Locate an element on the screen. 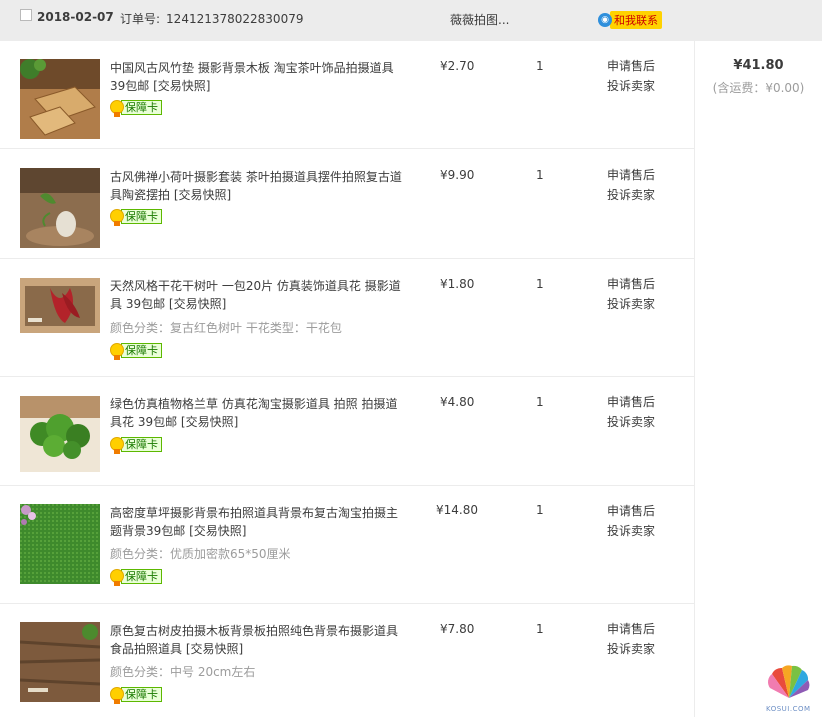  order-select-checkbox is located at coordinates (26, 15).